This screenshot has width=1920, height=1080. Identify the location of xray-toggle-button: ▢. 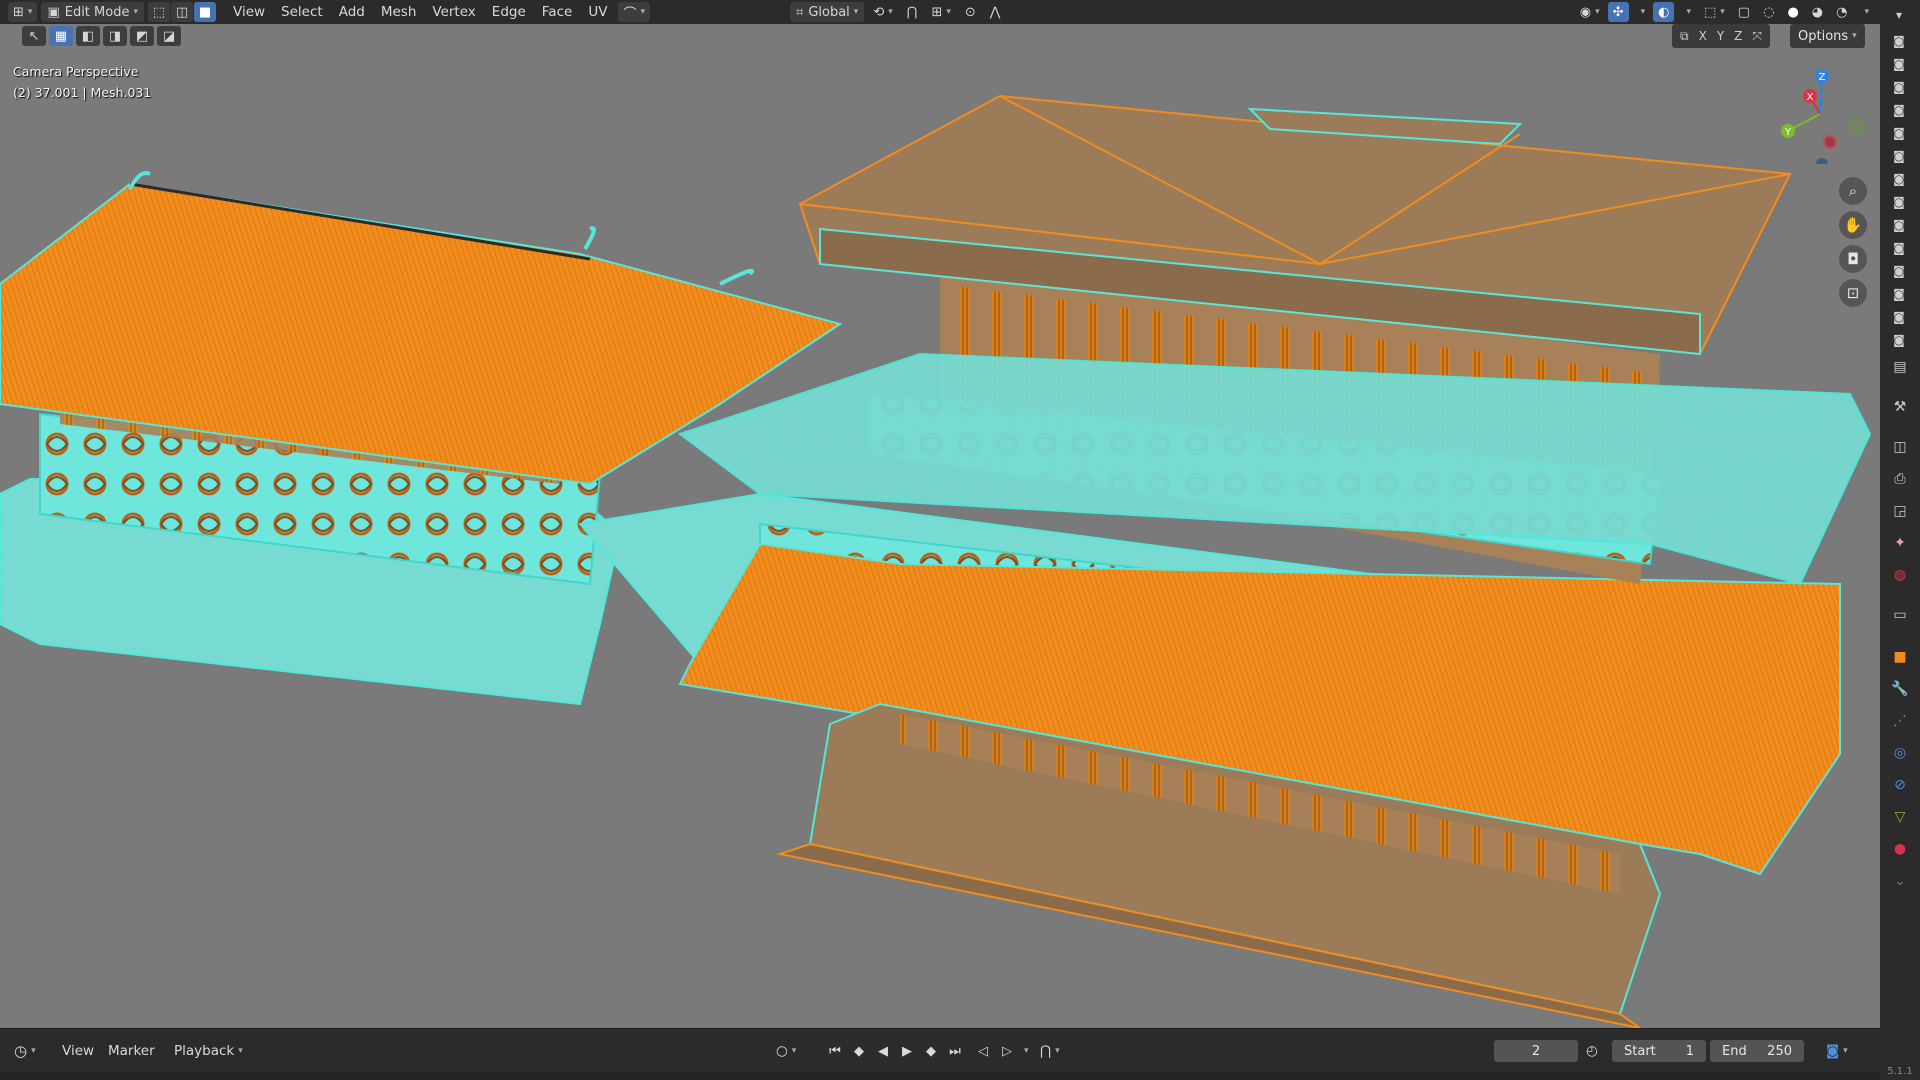
(1744, 12).